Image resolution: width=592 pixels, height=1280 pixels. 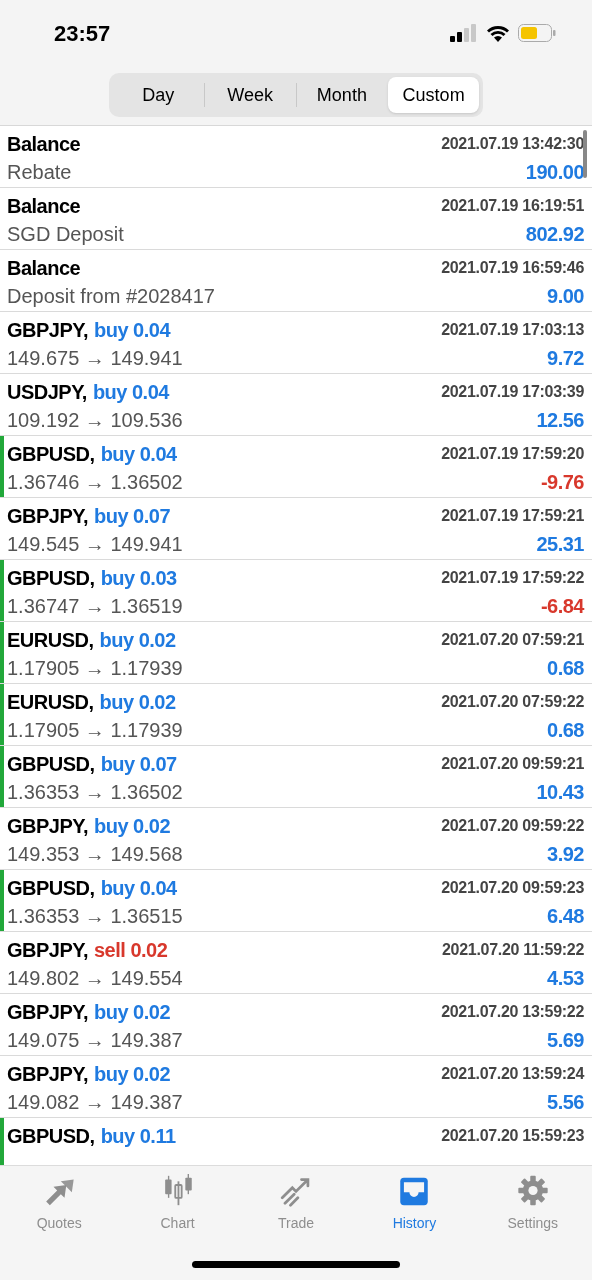 I want to click on battery-icon, so click(x=537, y=33).